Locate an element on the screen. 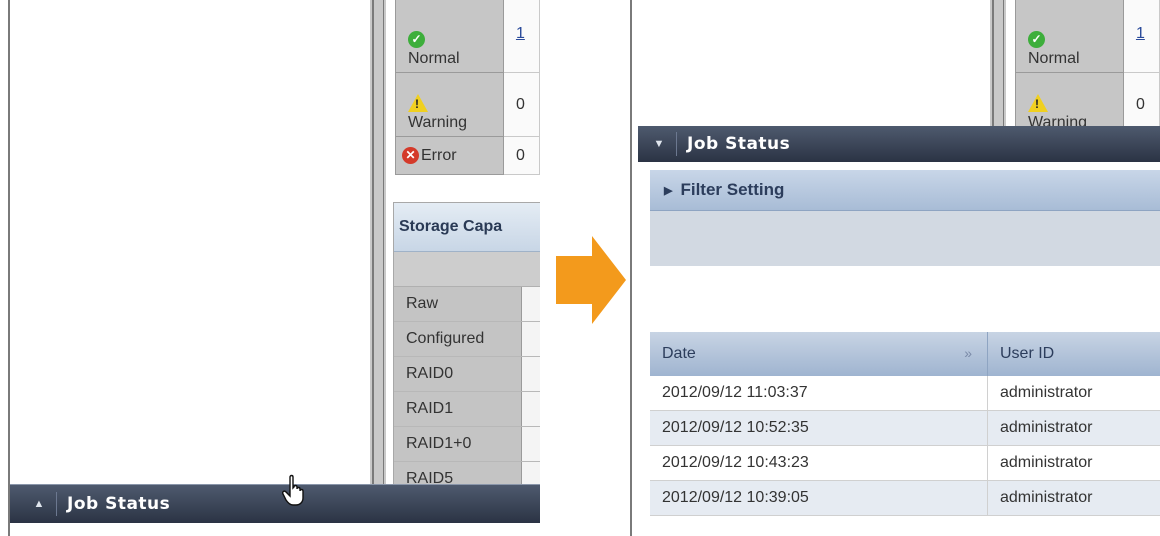  filter-setting-header: ▶ Filter Setting is located at coordinates (905, 190).